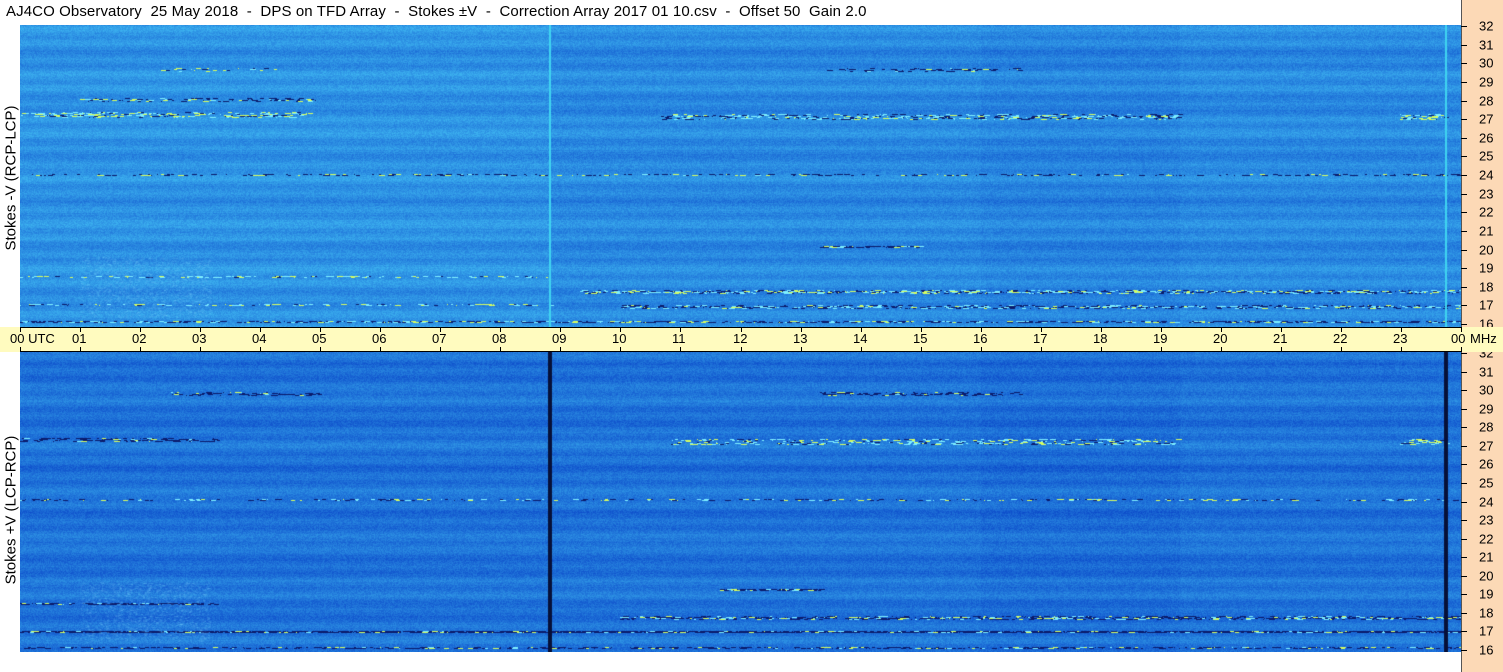  Describe the element at coordinates (139, 338) in the screenshot. I see `time-axis-label: 02` at that location.